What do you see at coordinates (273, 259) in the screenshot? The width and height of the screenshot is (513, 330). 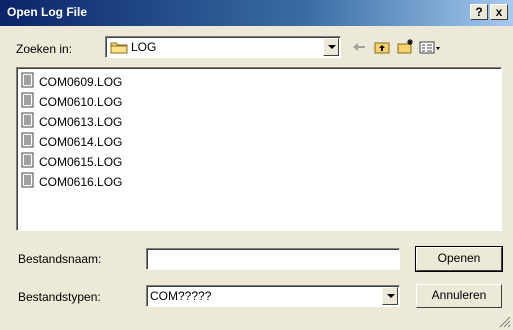 I see `filename-input` at bounding box center [273, 259].